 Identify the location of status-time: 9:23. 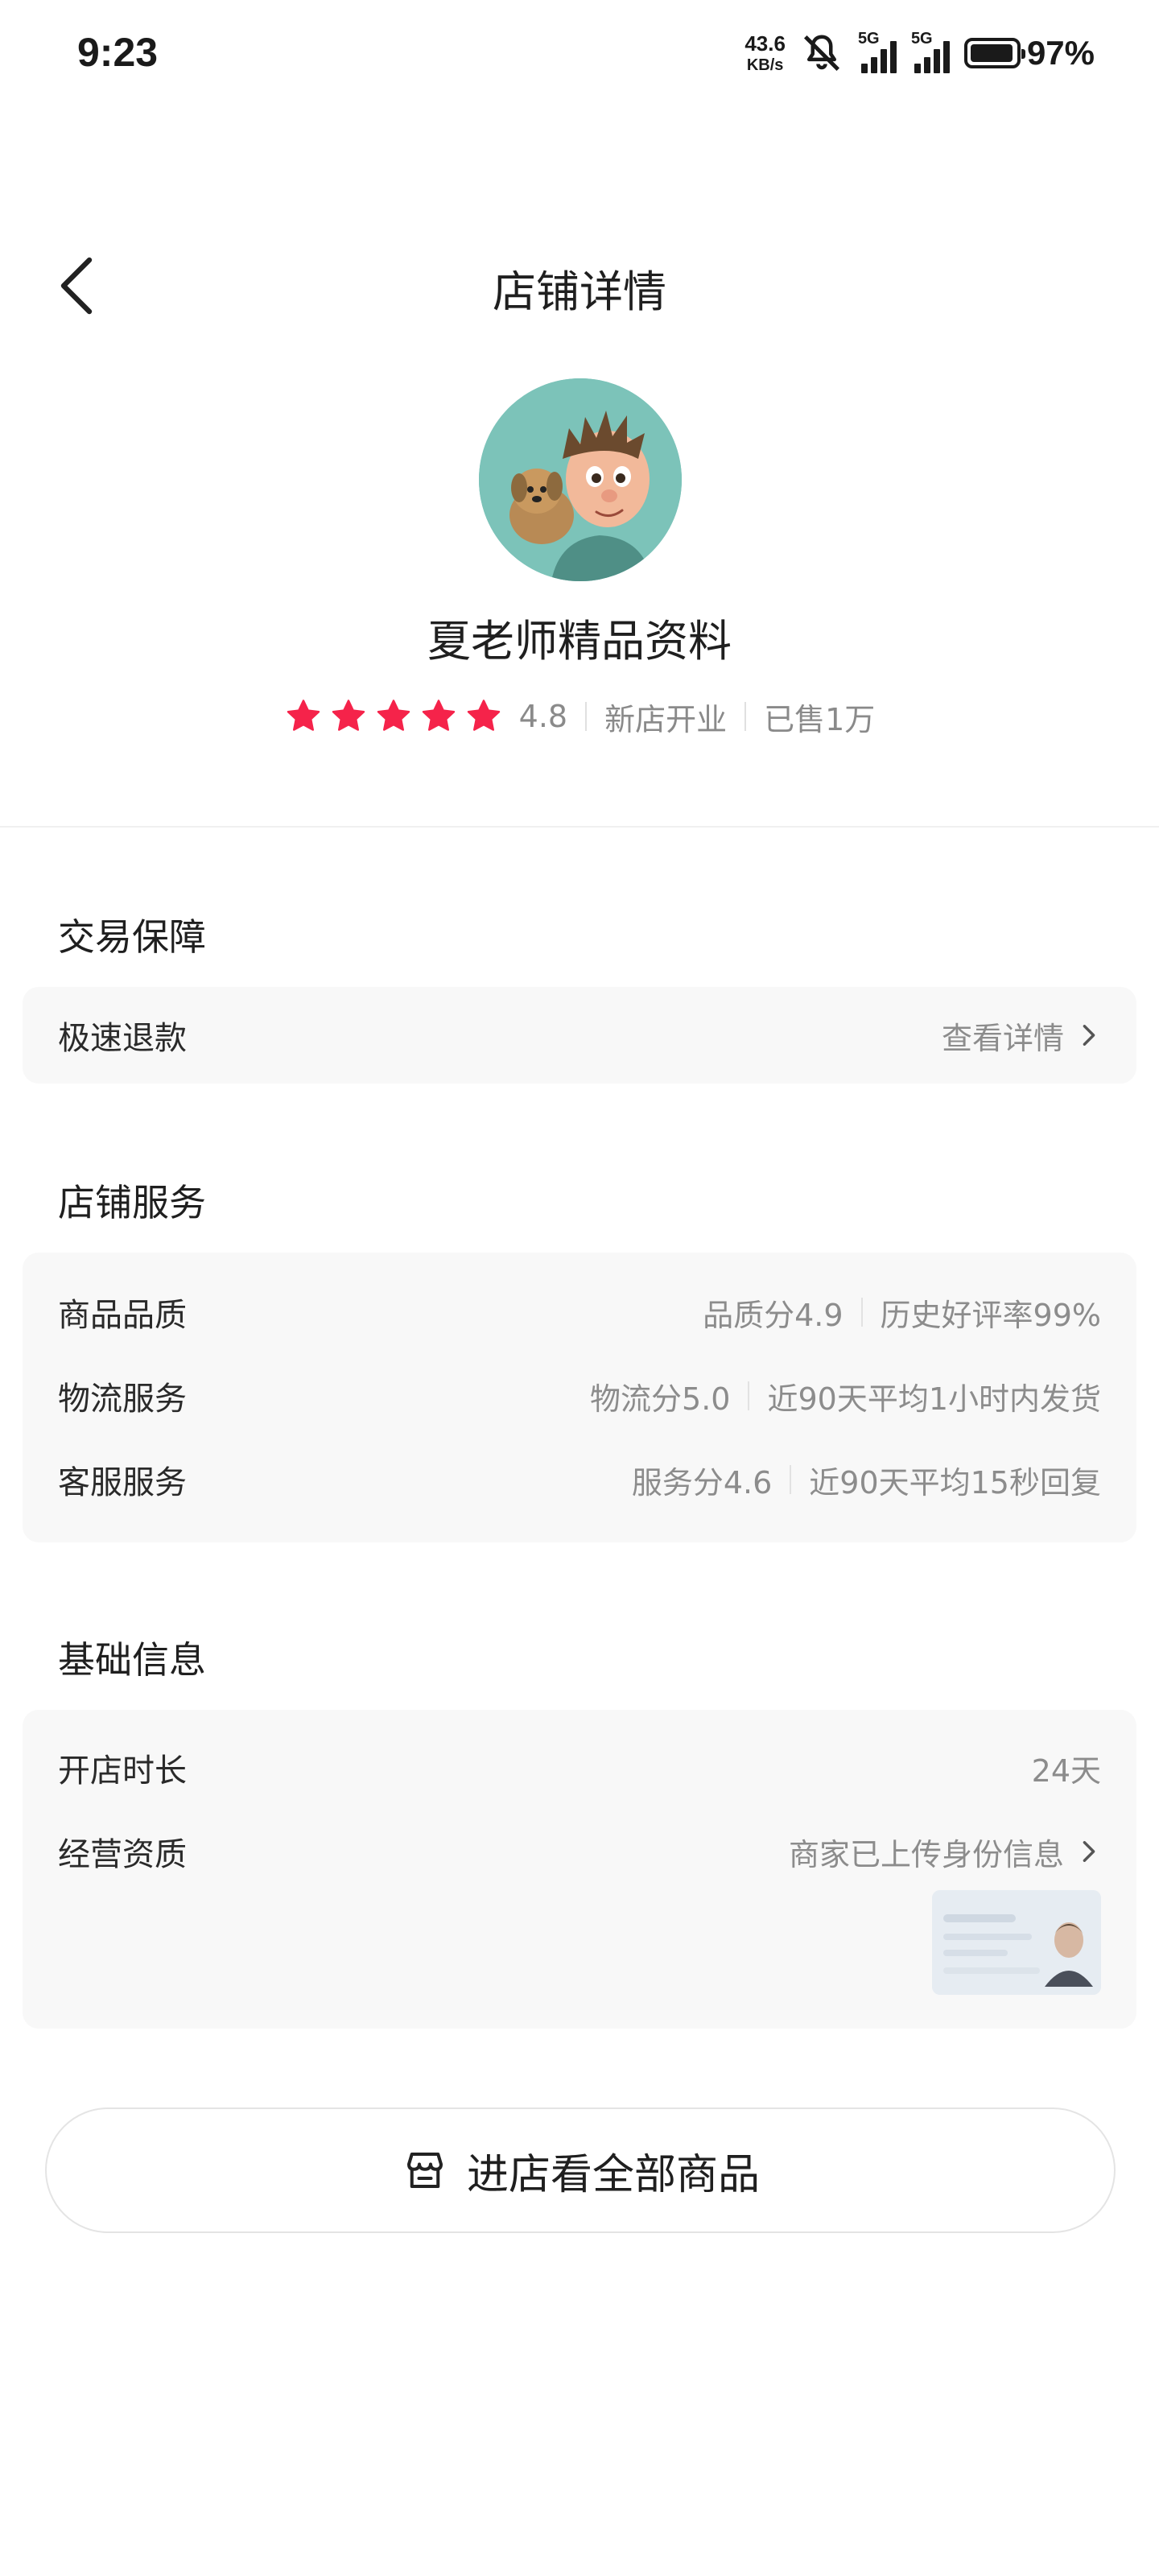
(118, 53).